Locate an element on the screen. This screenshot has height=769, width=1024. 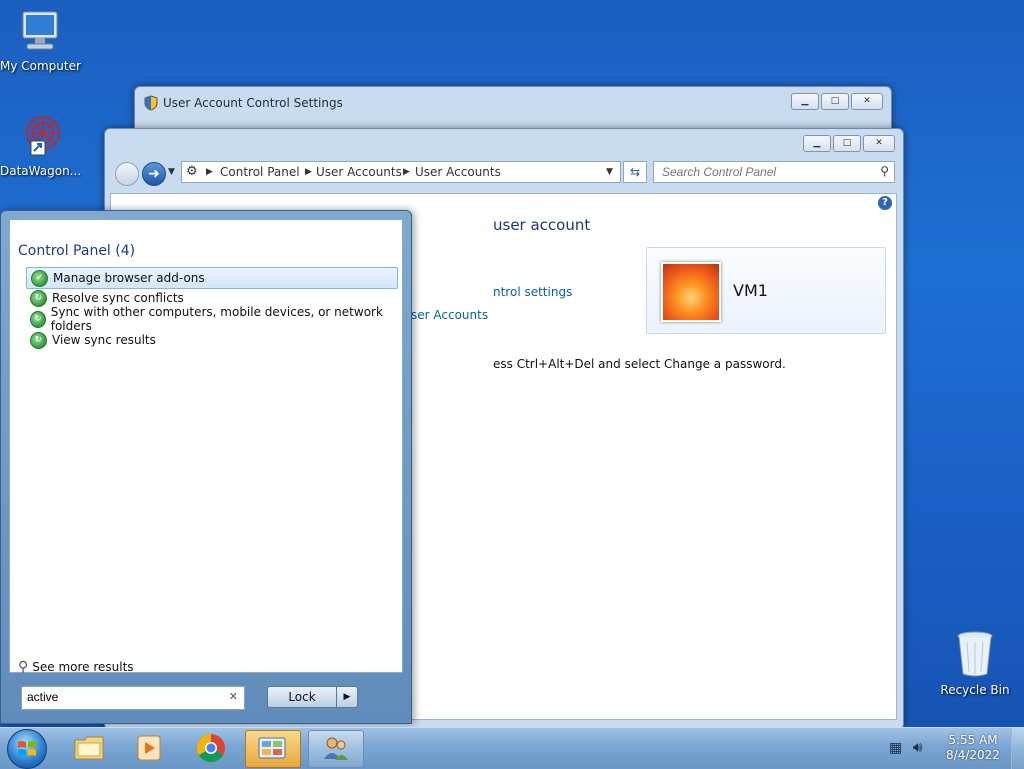
arrow-right-icon: ▶ is located at coordinates (347, 697).